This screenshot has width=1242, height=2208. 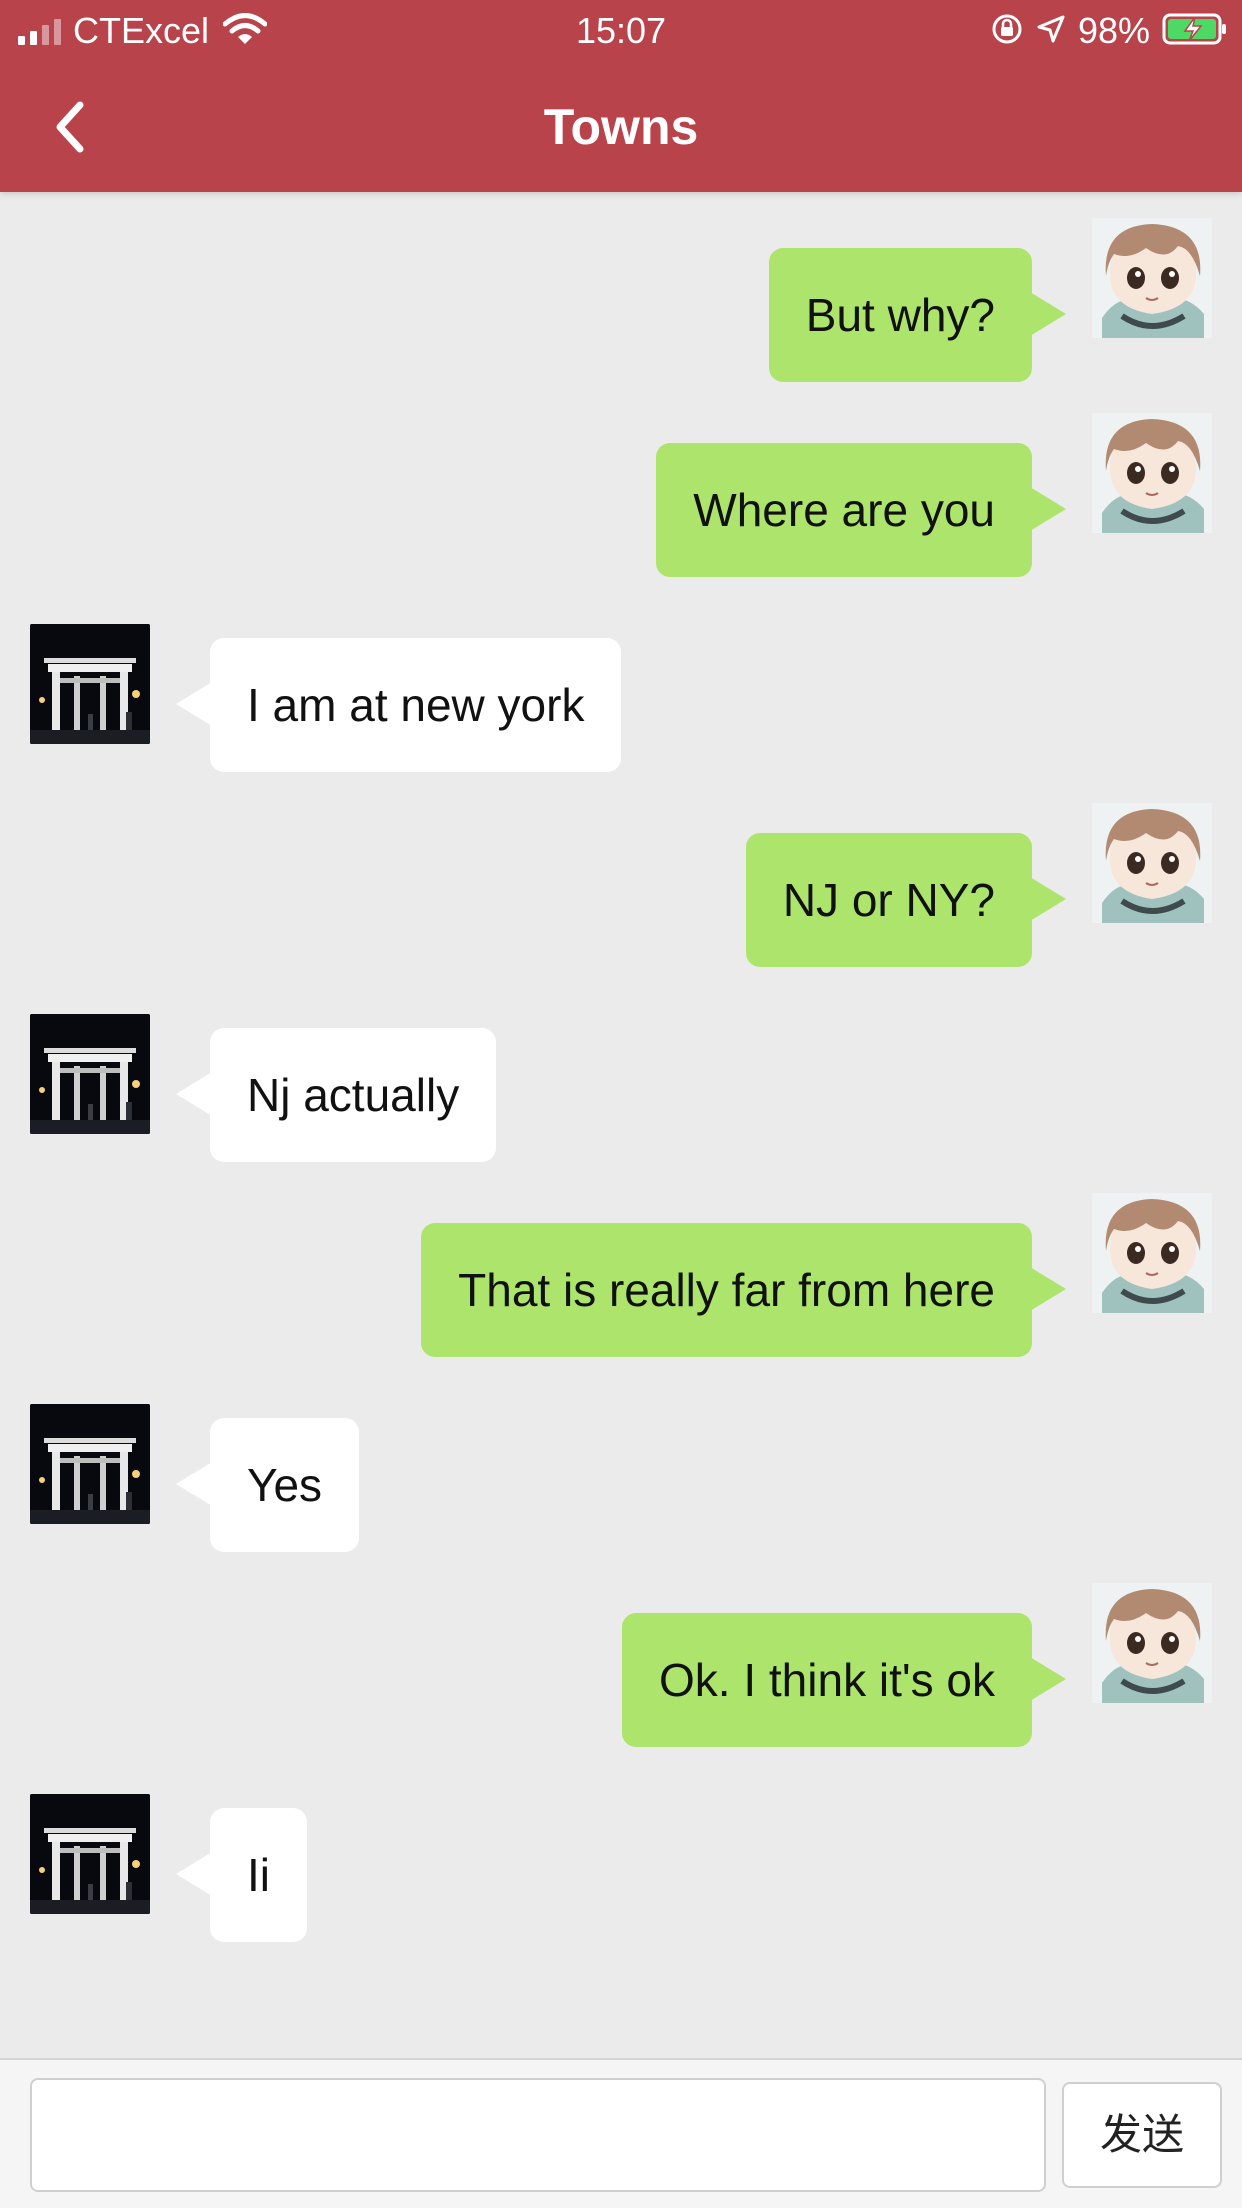 What do you see at coordinates (621, 1879) in the screenshot?
I see `incoming-message: Ii` at bounding box center [621, 1879].